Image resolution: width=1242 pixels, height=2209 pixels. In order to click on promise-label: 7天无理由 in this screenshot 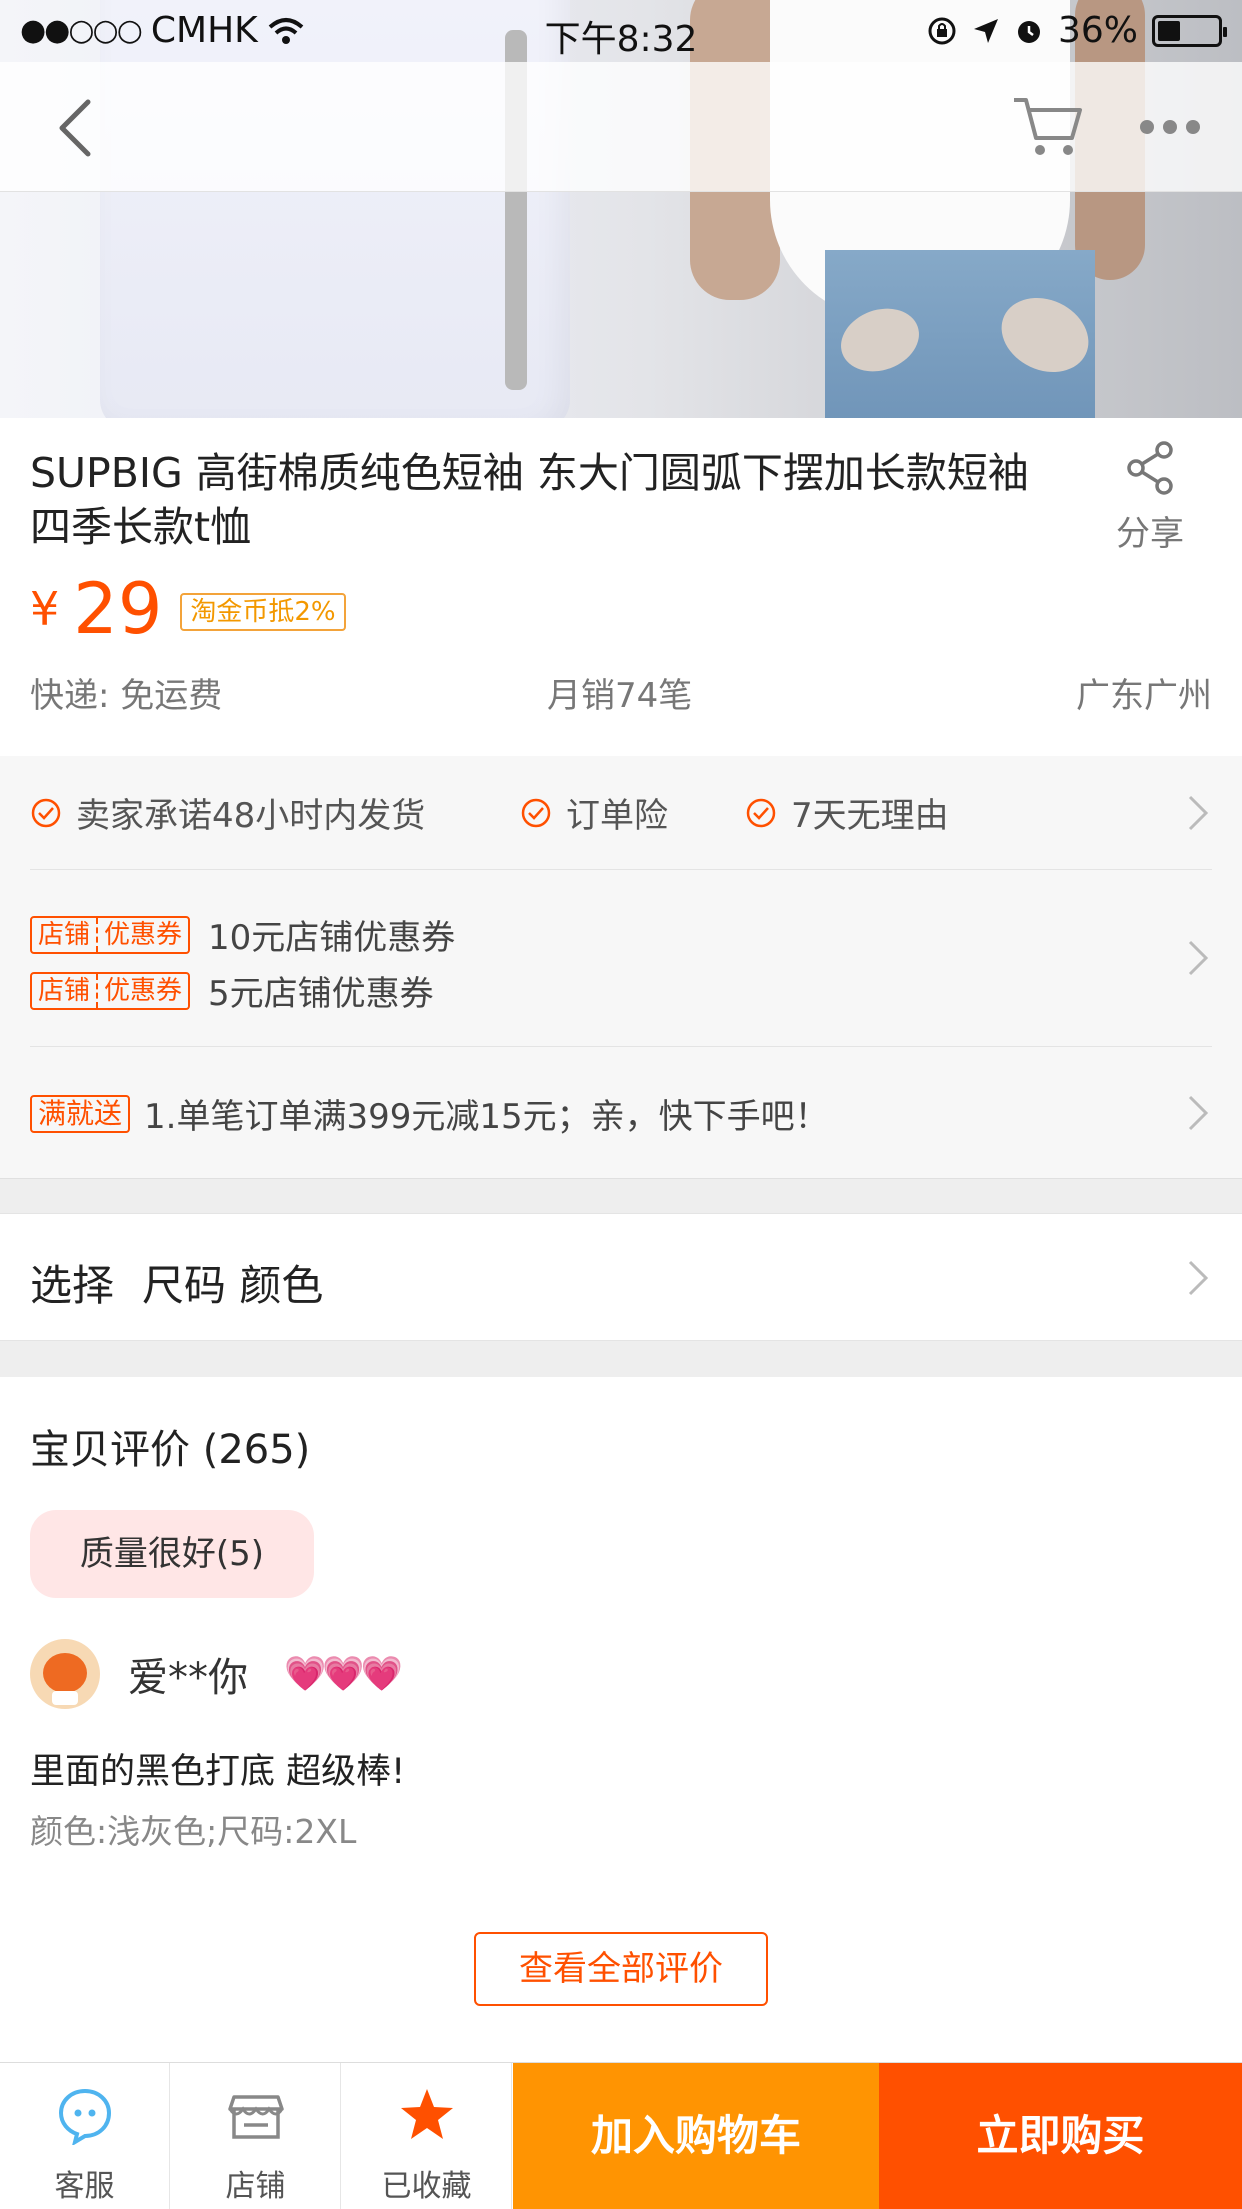, I will do `click(870, 816)`.